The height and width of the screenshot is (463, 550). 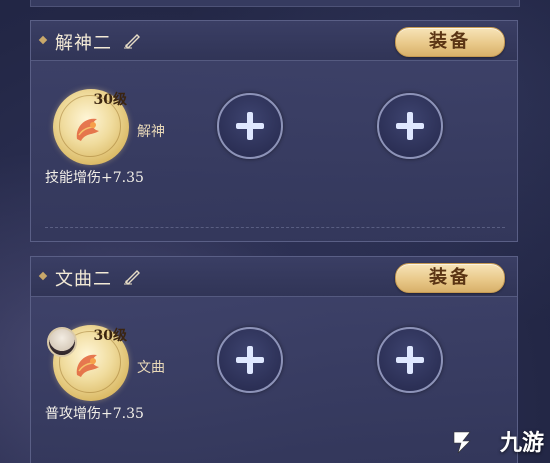 I want to click on divider, so click(x=275, y=227).